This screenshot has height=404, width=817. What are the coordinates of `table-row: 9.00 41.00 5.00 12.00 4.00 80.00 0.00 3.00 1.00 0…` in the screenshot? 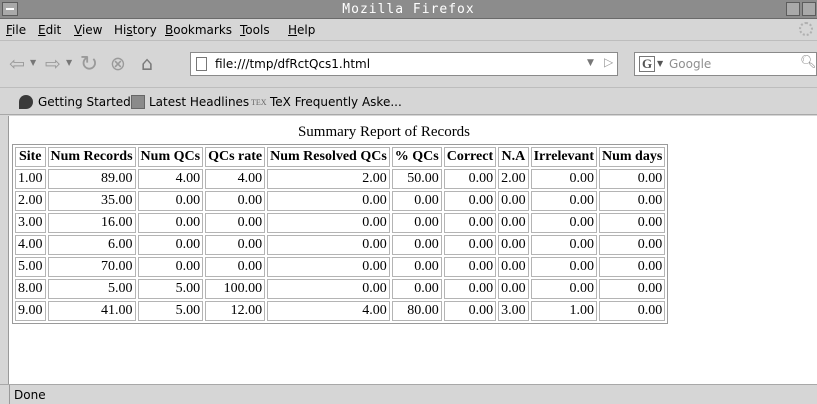 It's located at (340, 311).